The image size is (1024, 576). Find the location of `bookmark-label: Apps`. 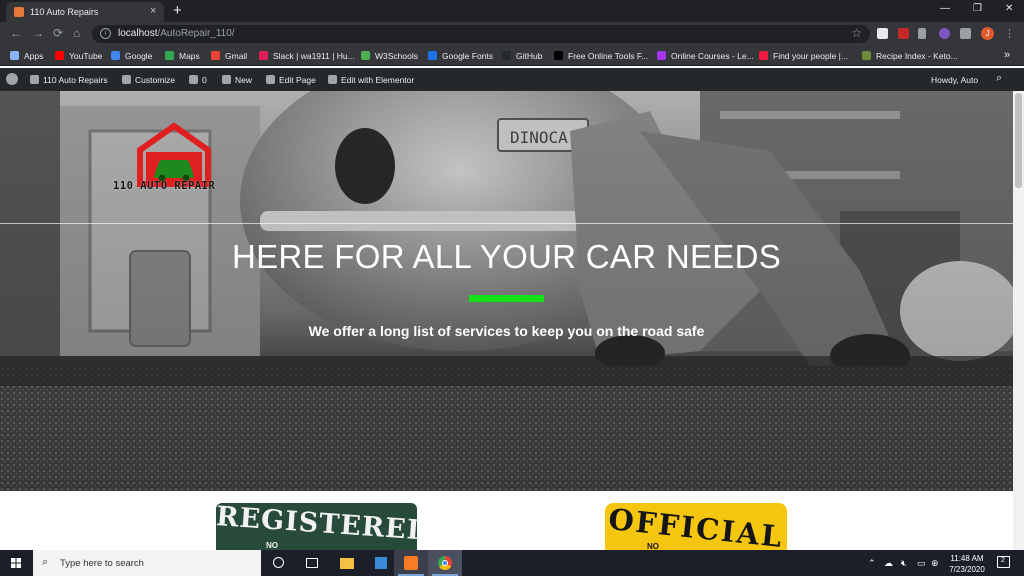

bookmark-label: Apps is located at coordinates (34, 56).